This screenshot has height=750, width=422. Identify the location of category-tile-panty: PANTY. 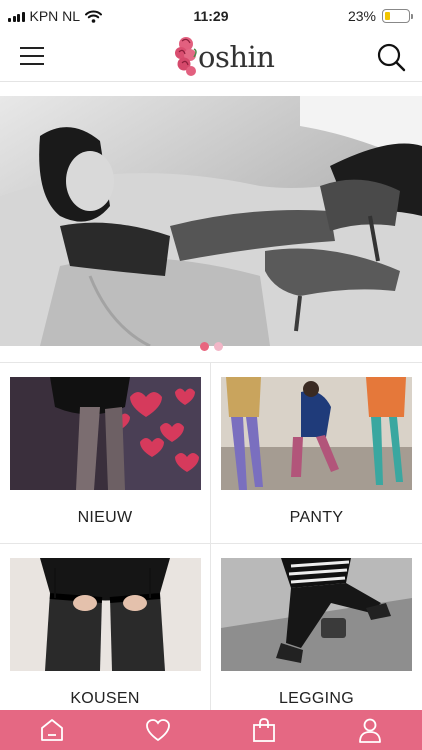
(316, 453).